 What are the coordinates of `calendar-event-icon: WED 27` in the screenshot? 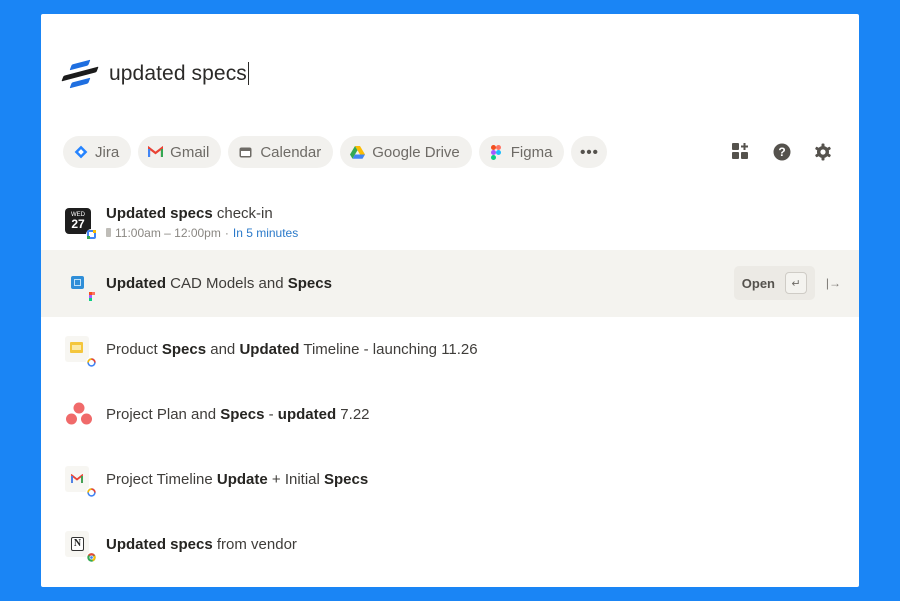 It's located at (81, 224).